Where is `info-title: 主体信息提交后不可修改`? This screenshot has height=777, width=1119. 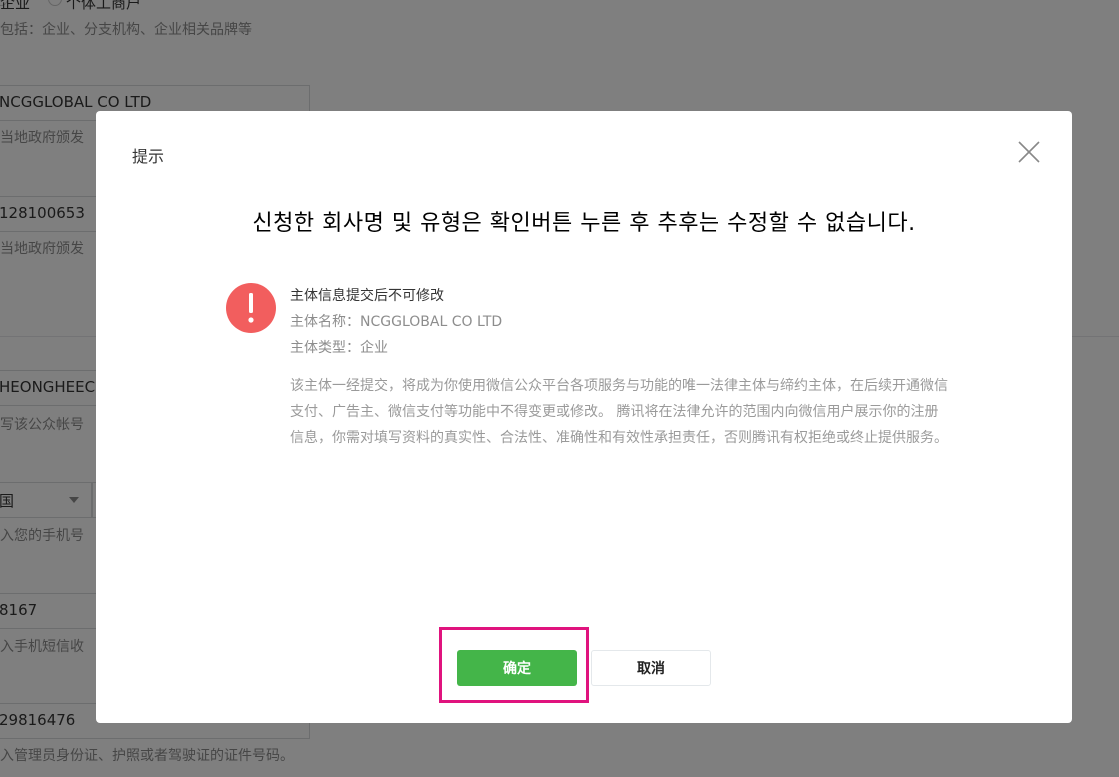
info-title: 主体信息提交后不可修改 is located at coordinates (367, 296).